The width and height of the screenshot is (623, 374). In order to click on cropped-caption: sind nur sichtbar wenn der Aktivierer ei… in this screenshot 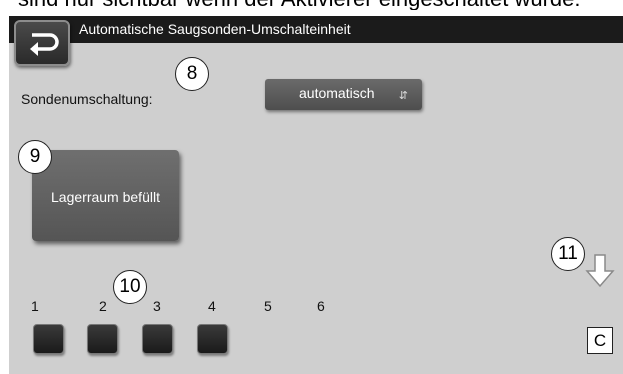, I will do `click(311, 5)`.